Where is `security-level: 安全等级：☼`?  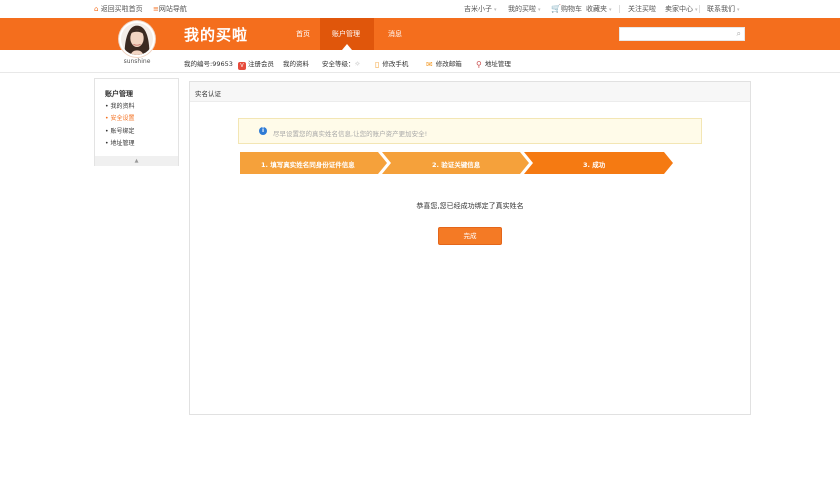 security-level: 安全等级：☼ is located at coordinates (341, 63).